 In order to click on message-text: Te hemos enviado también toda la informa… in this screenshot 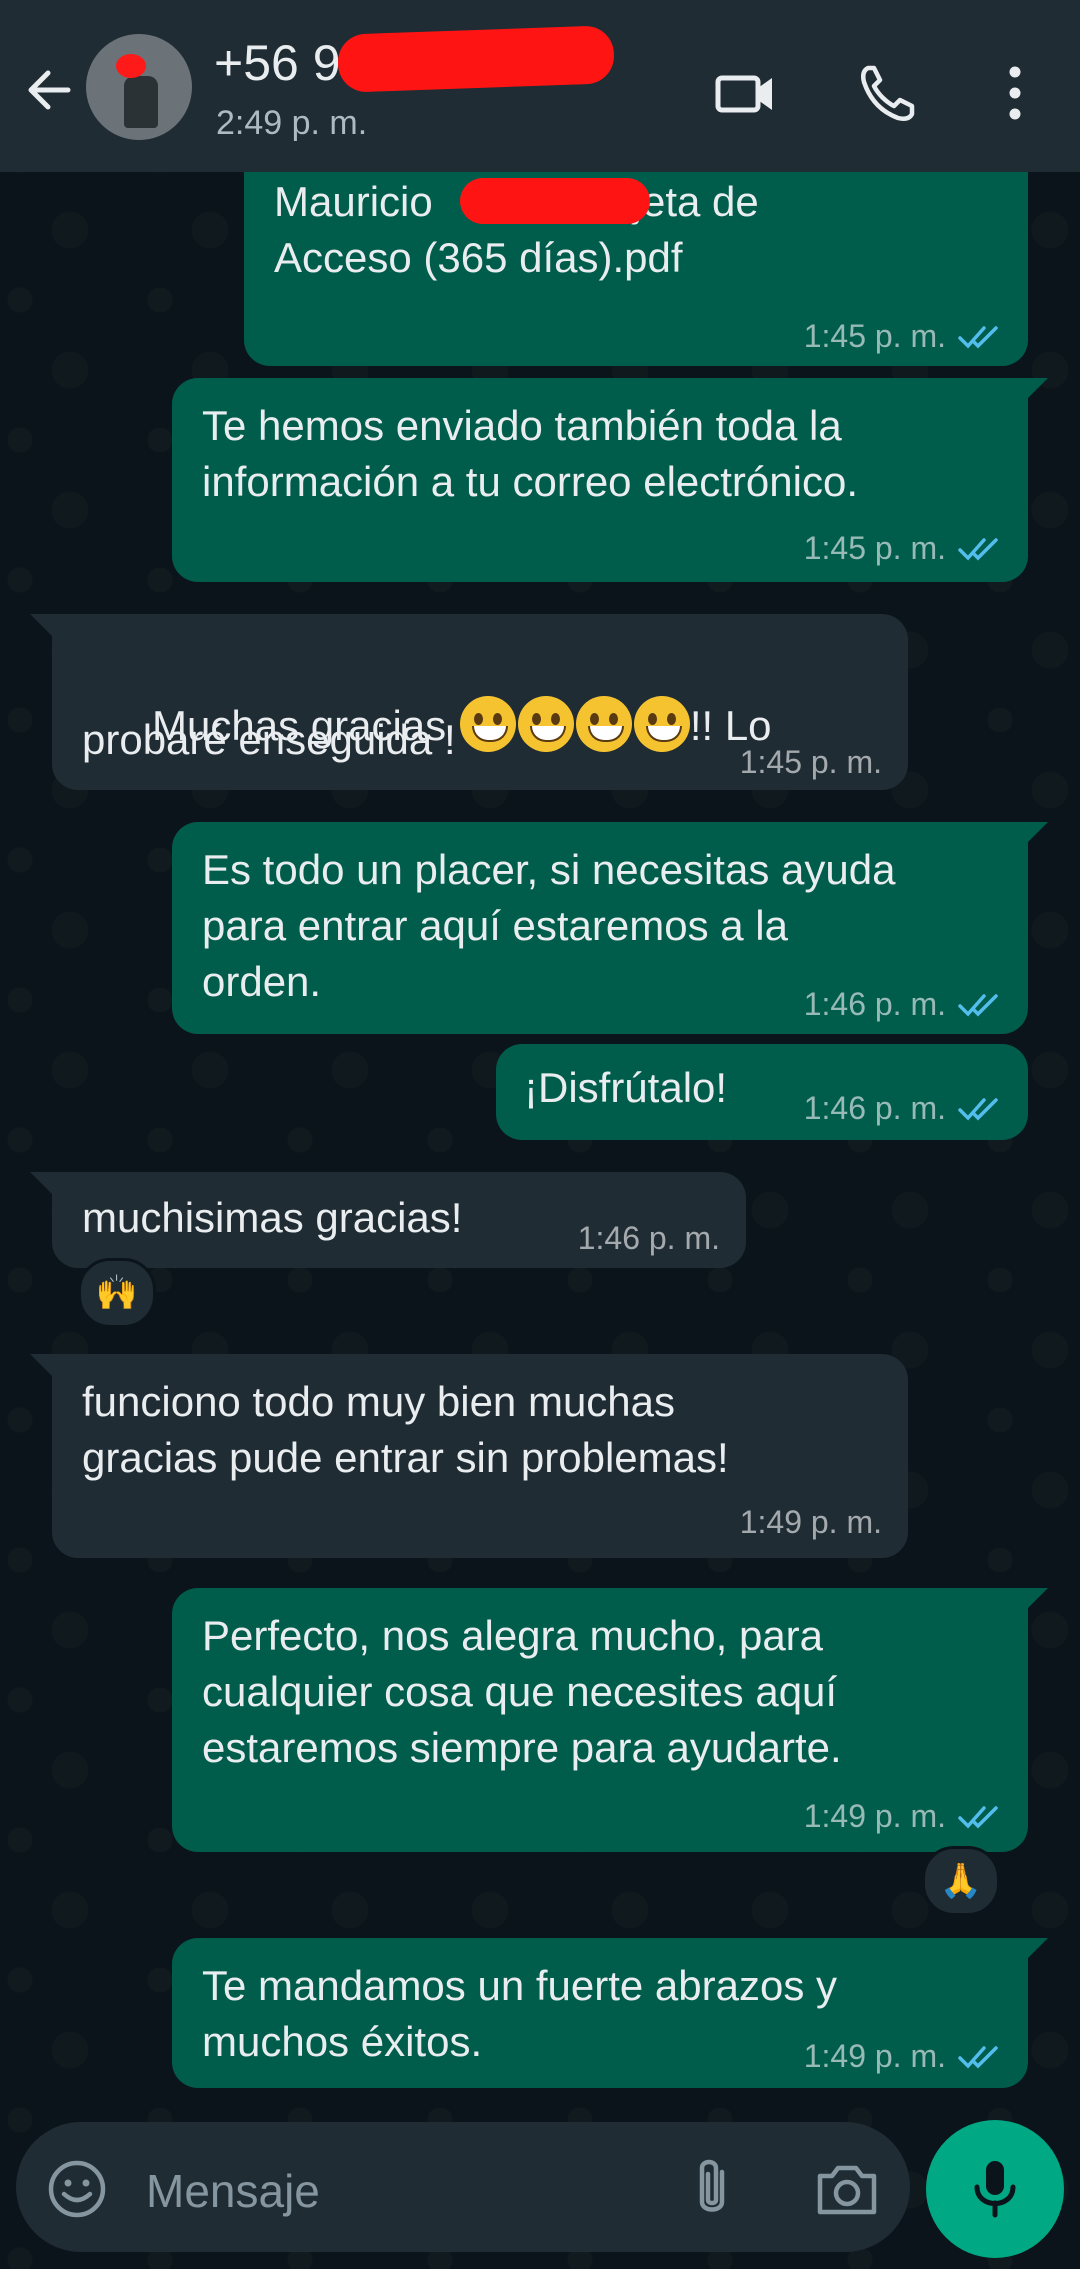, I will do `click(530, 453)`.